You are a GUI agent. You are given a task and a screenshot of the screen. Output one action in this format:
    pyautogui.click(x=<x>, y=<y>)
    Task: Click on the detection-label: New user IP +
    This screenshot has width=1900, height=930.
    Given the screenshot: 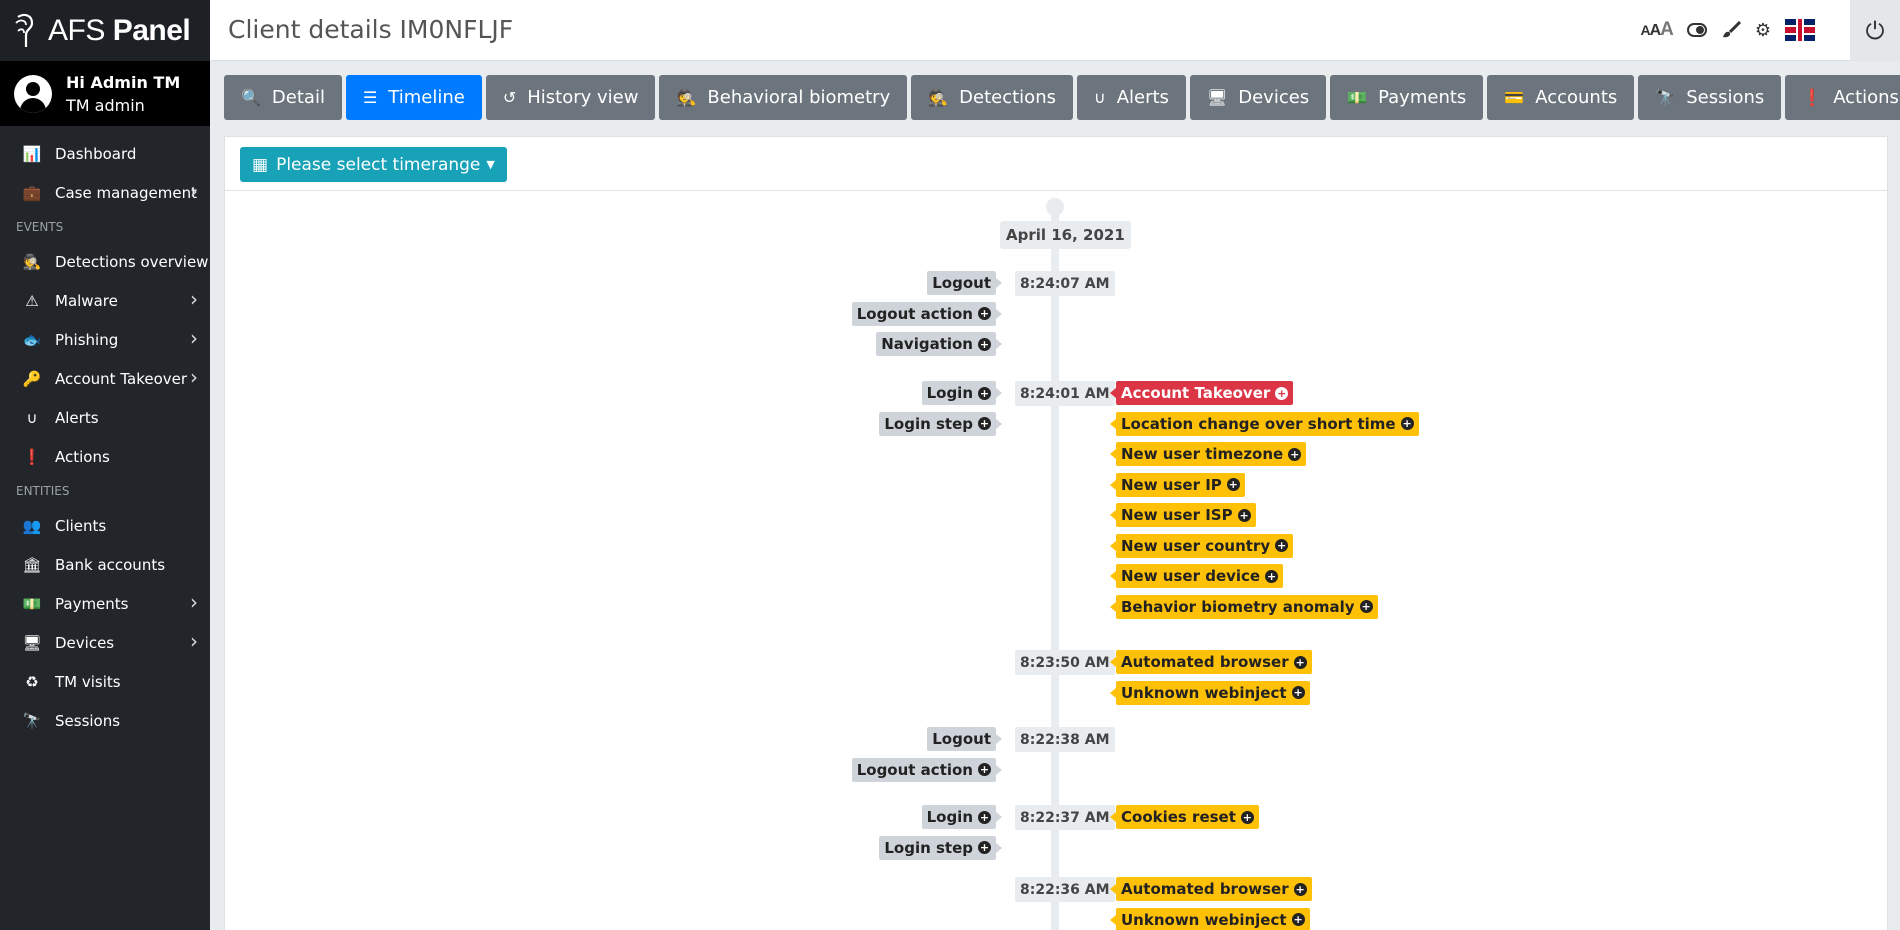 What is the action you would take?
    pyautogui.click(x=1177, y=484)
    